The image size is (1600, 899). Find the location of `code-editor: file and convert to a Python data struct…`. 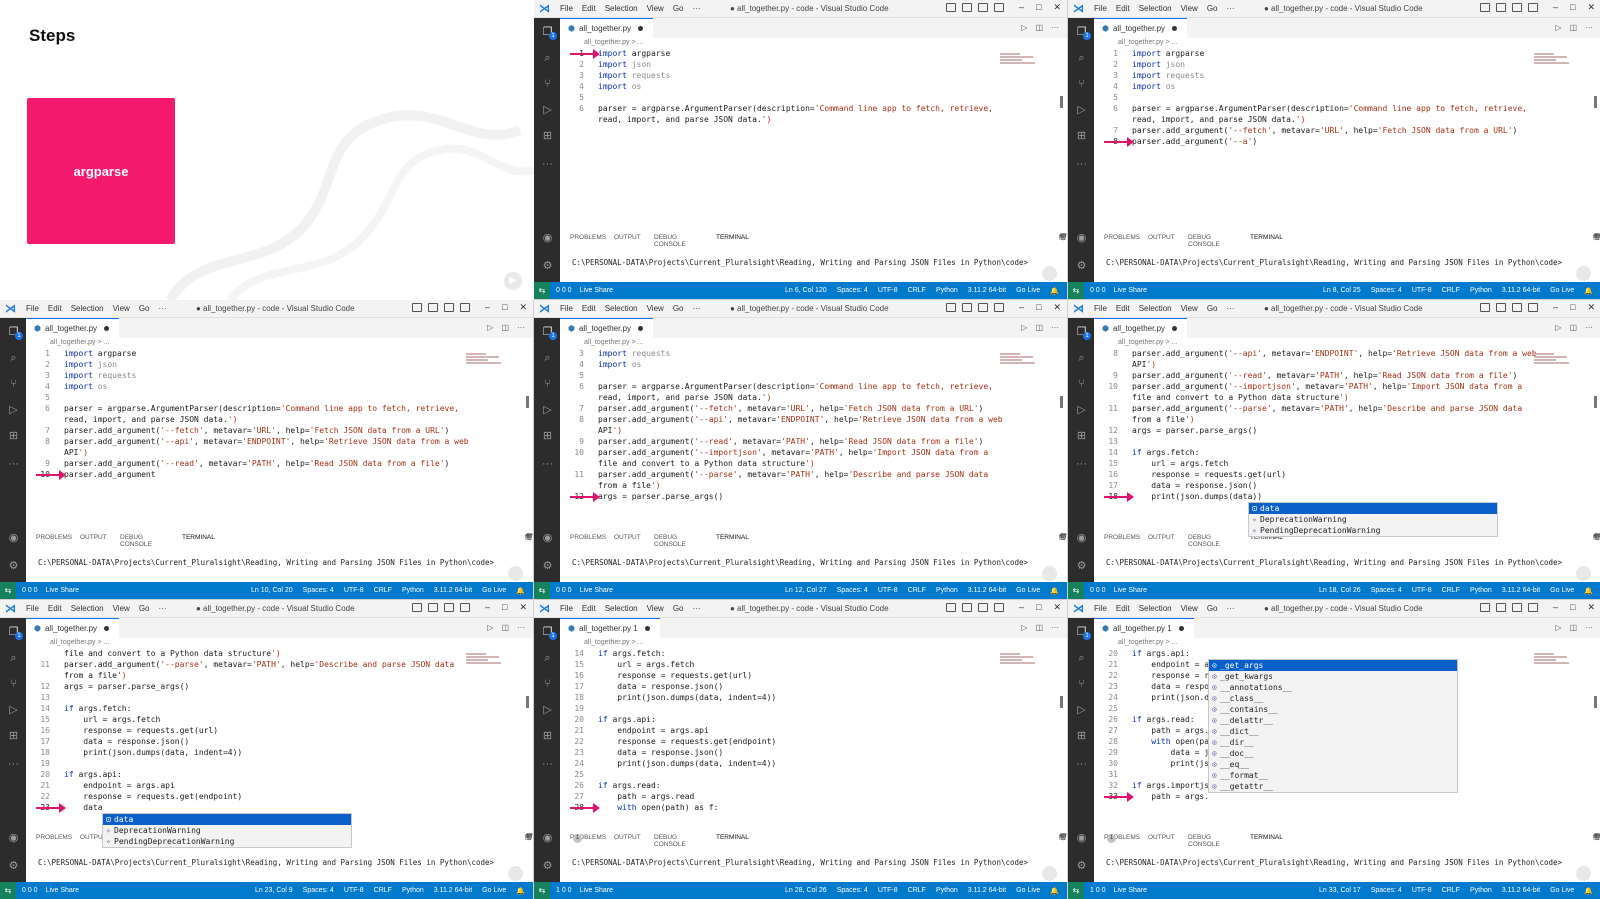

code-editor: file and convert to a Python data struct… is located at coordinates (251, 738).